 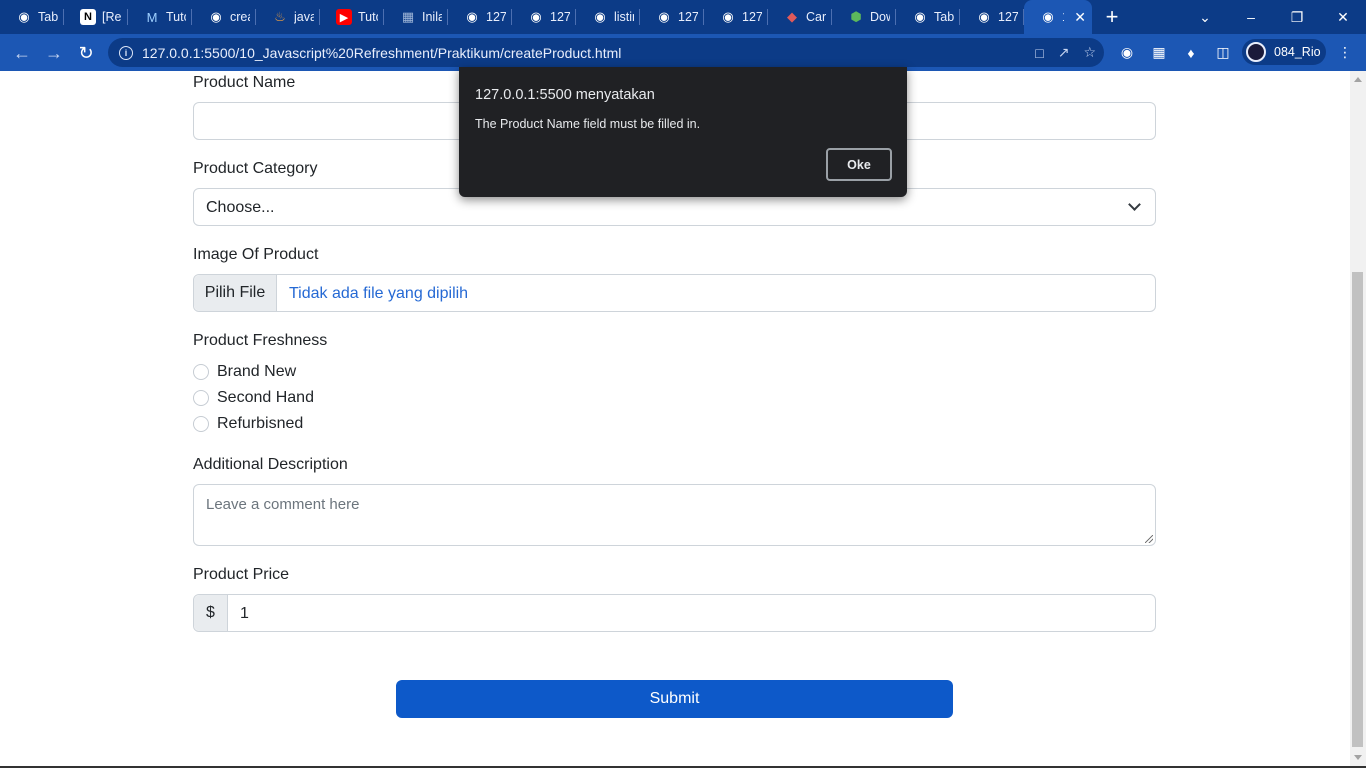 What do you see at coordinates (270, 464) in the screenshot?
I see `description-label: Additional Description` at bounding box center [270, 464].